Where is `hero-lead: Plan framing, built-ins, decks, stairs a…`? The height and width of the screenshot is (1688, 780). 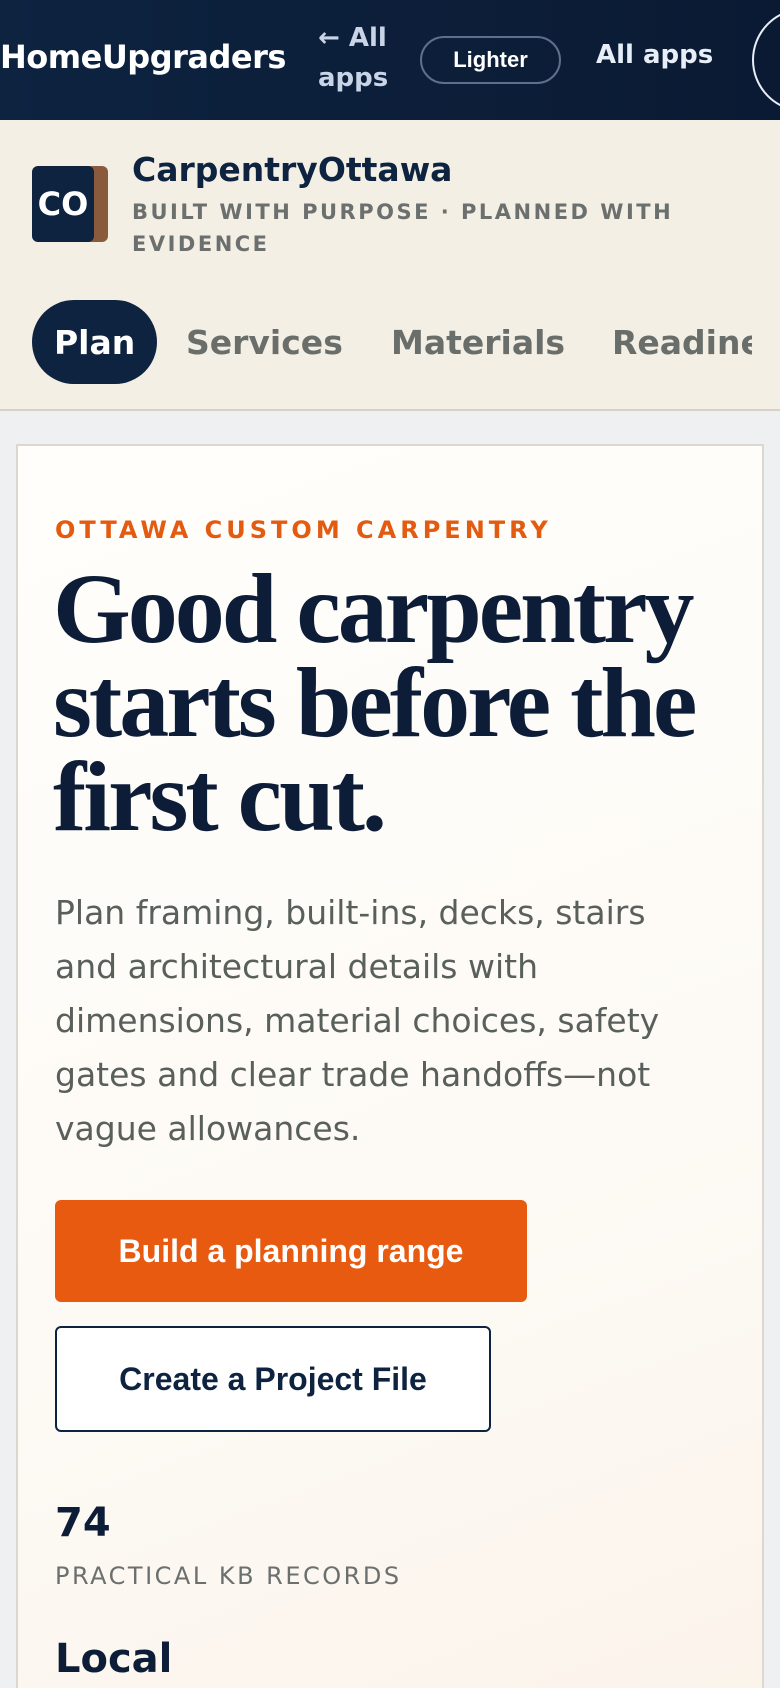 hero-lead: Plan framing, built-ins, decks, stairs a… is located at coordinates (357, 1020).